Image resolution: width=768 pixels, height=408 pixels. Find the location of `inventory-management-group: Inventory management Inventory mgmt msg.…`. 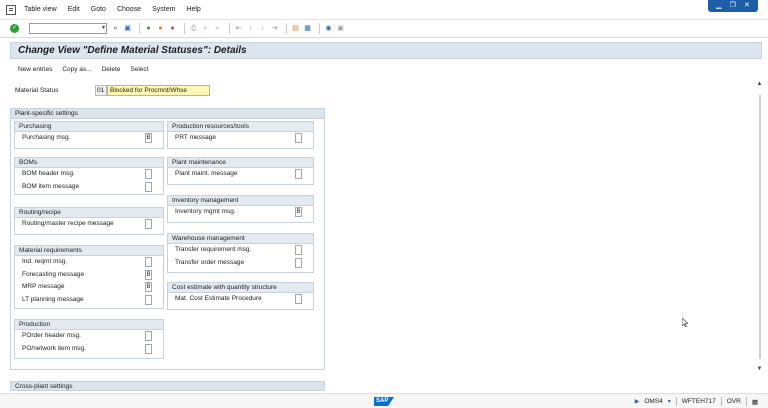

inventory-management-group: Inventory management Inventory mgmt msg.… is located at coordinates (240, 209).